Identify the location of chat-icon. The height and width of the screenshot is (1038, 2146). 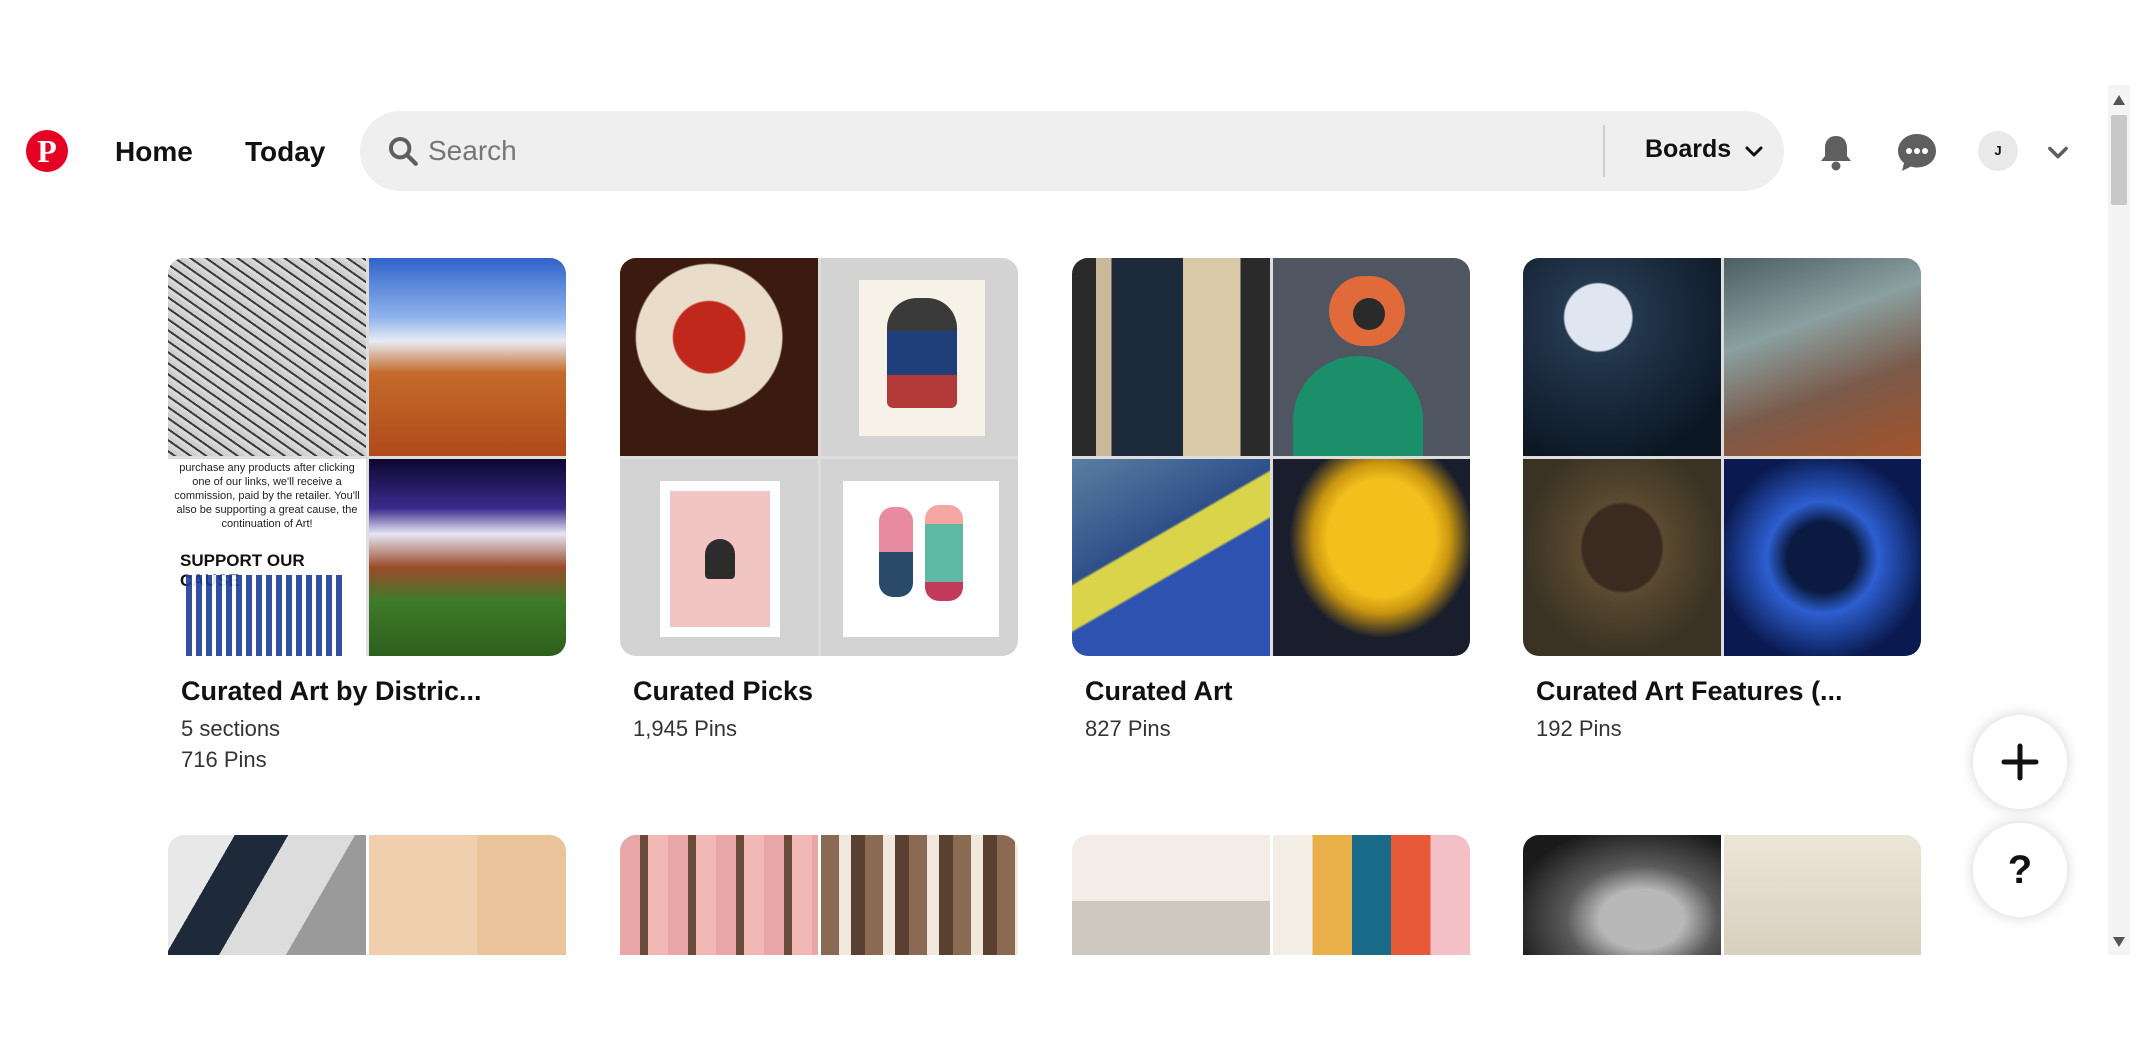
(1917, 152).